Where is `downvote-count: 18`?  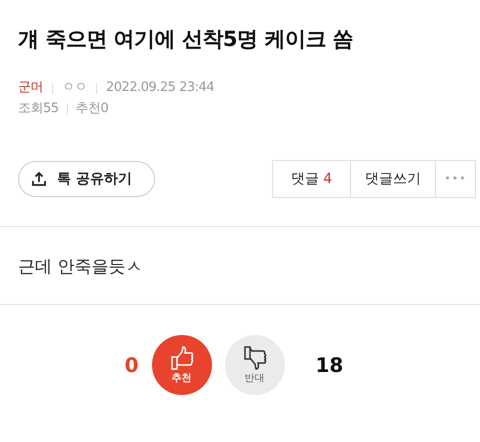
downvote-count: 18 is located at coordinates (330, 365).